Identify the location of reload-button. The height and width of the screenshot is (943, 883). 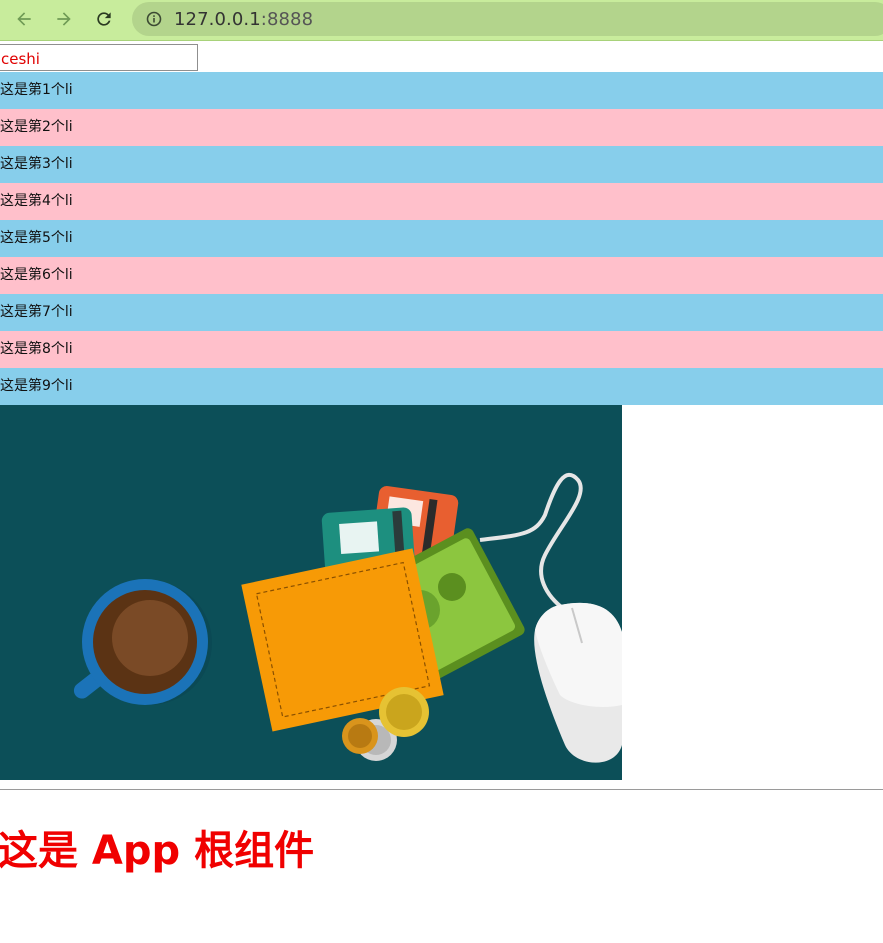
(104, 19).